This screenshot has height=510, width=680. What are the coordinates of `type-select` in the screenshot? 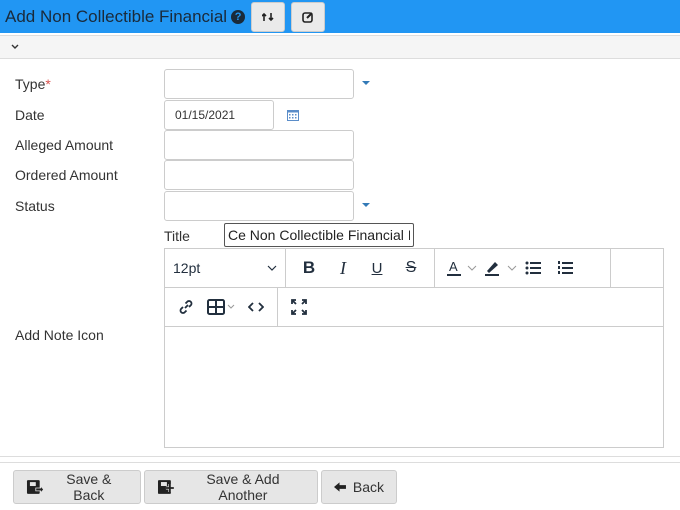 It's located at (259, 84).